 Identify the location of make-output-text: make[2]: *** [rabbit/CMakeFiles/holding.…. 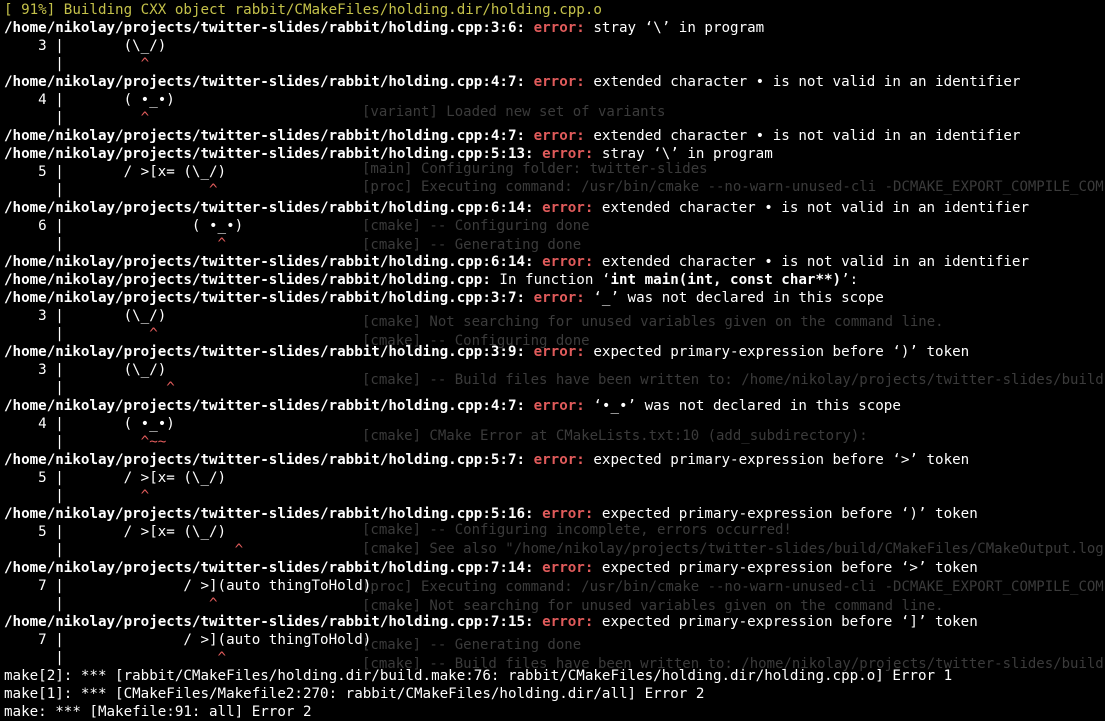
(478, 676).